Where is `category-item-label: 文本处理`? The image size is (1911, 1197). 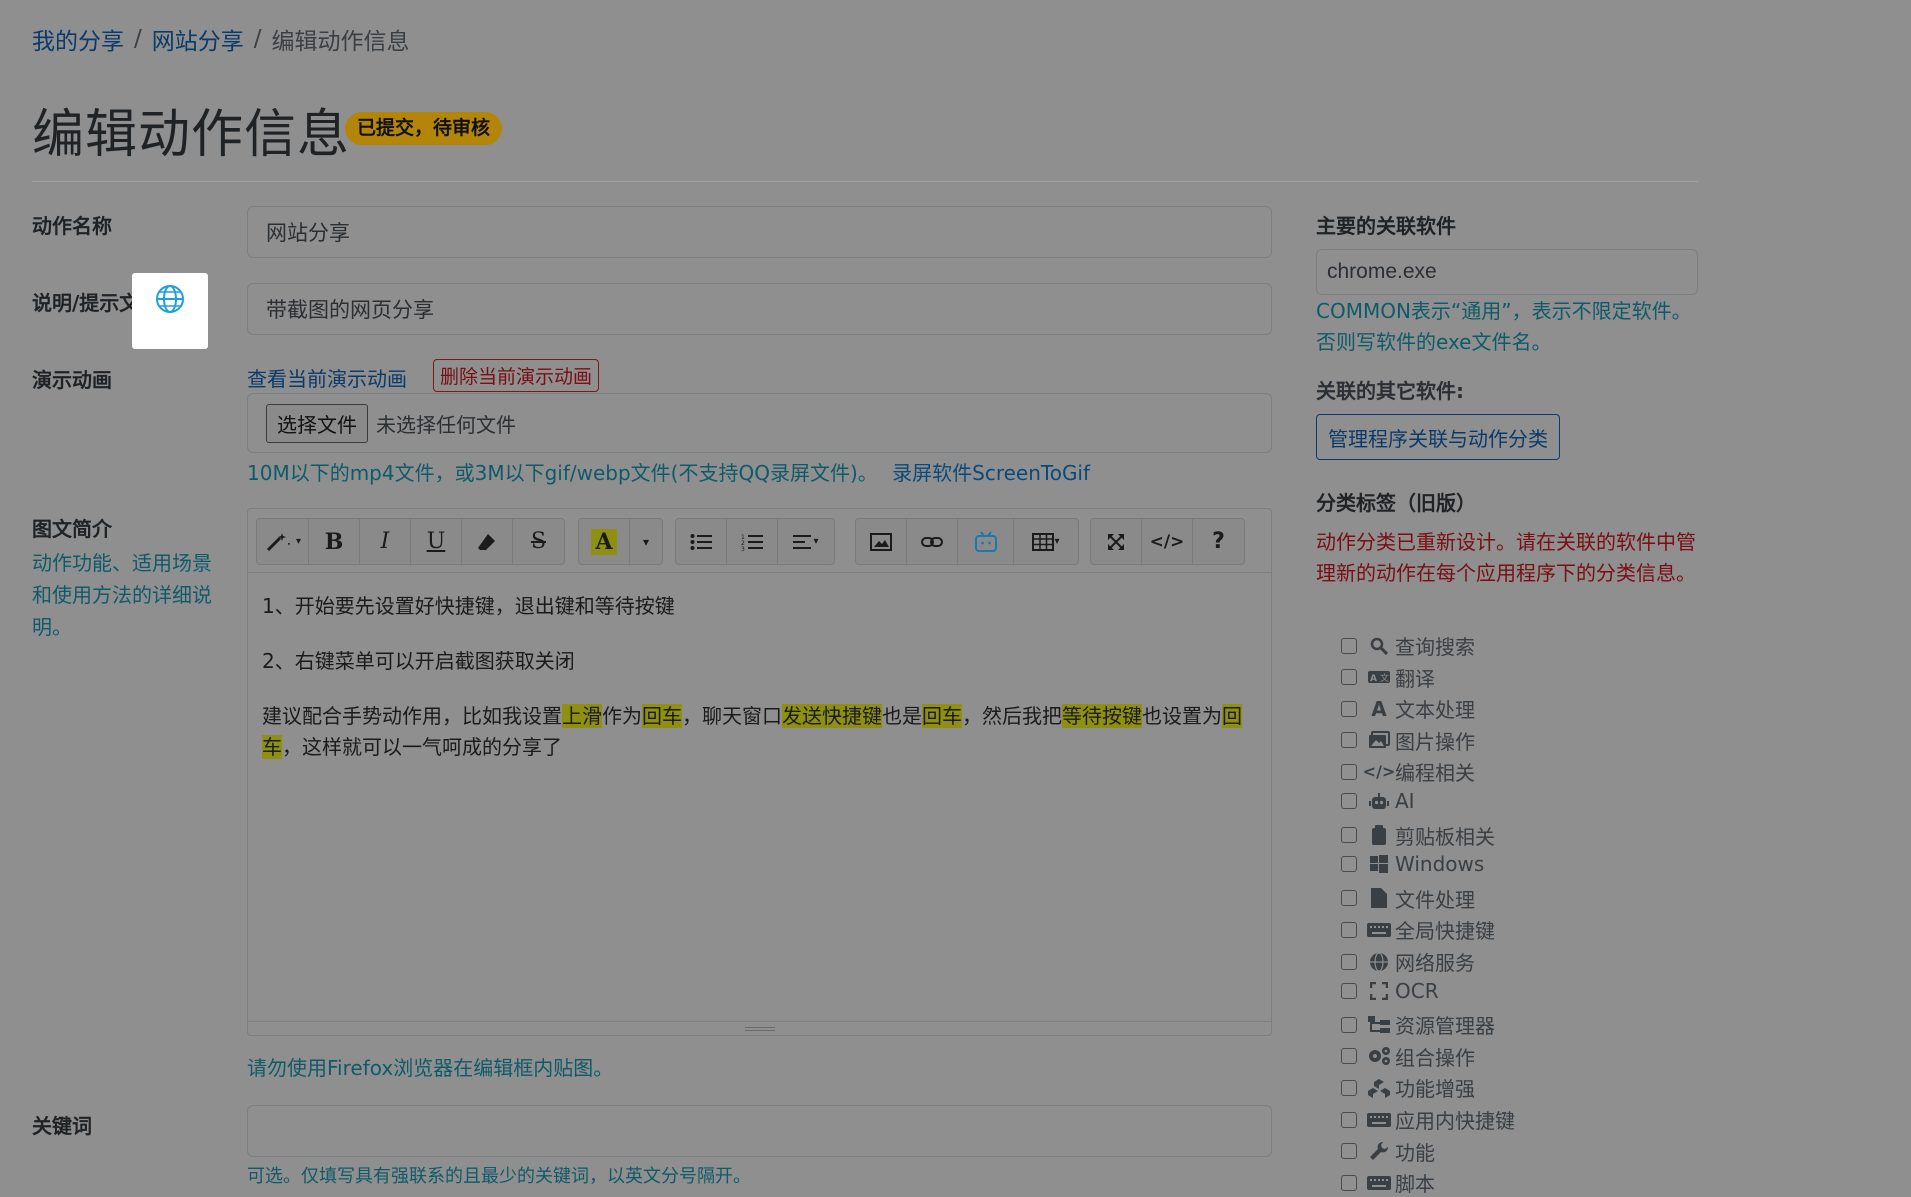 category-item-label: 文本处理 is located at coordinates (1435, 710).